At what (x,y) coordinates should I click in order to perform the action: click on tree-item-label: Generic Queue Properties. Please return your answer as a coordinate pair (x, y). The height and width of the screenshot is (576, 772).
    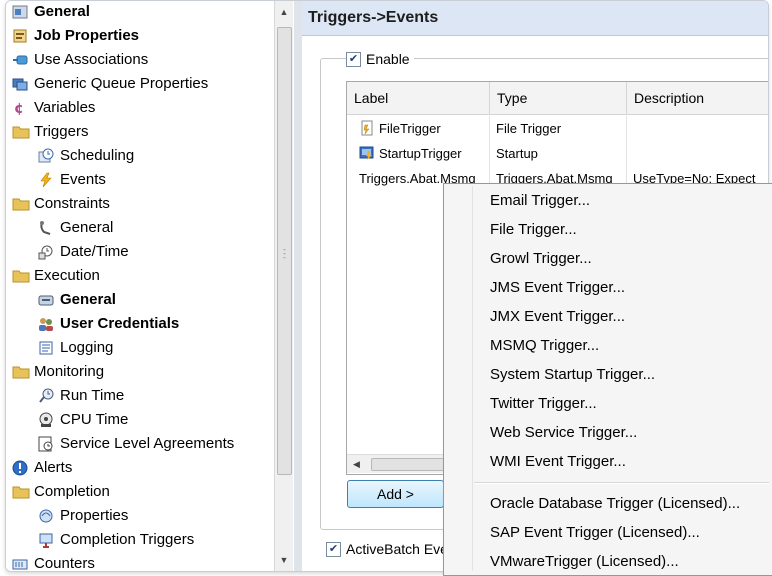
    Looking at the image, I should click on (121, 83).